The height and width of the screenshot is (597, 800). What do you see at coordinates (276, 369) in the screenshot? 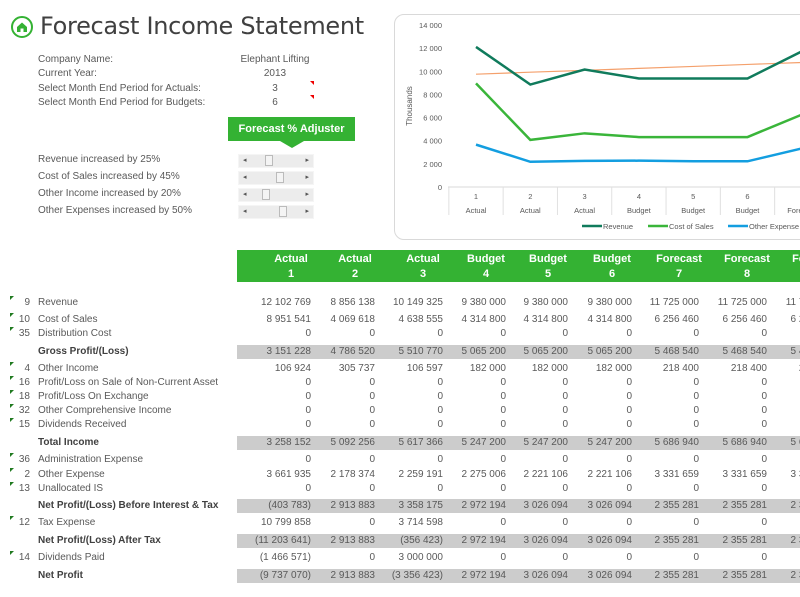
I see `cell-value: 106 924` at bounding box center [276, 369].